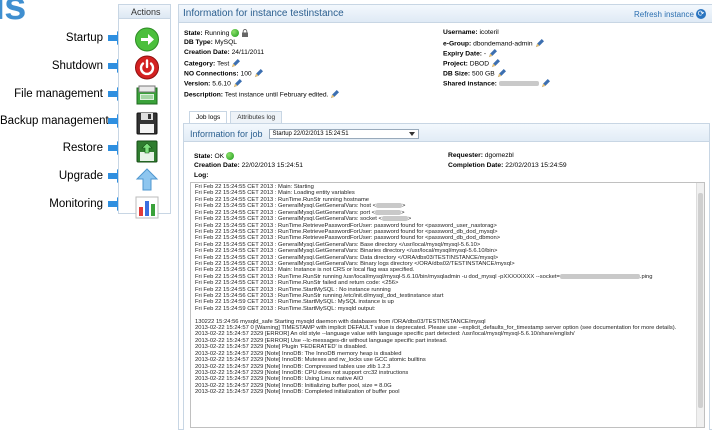  I want to click on annotation-3: Backup management, so click(64, 121).